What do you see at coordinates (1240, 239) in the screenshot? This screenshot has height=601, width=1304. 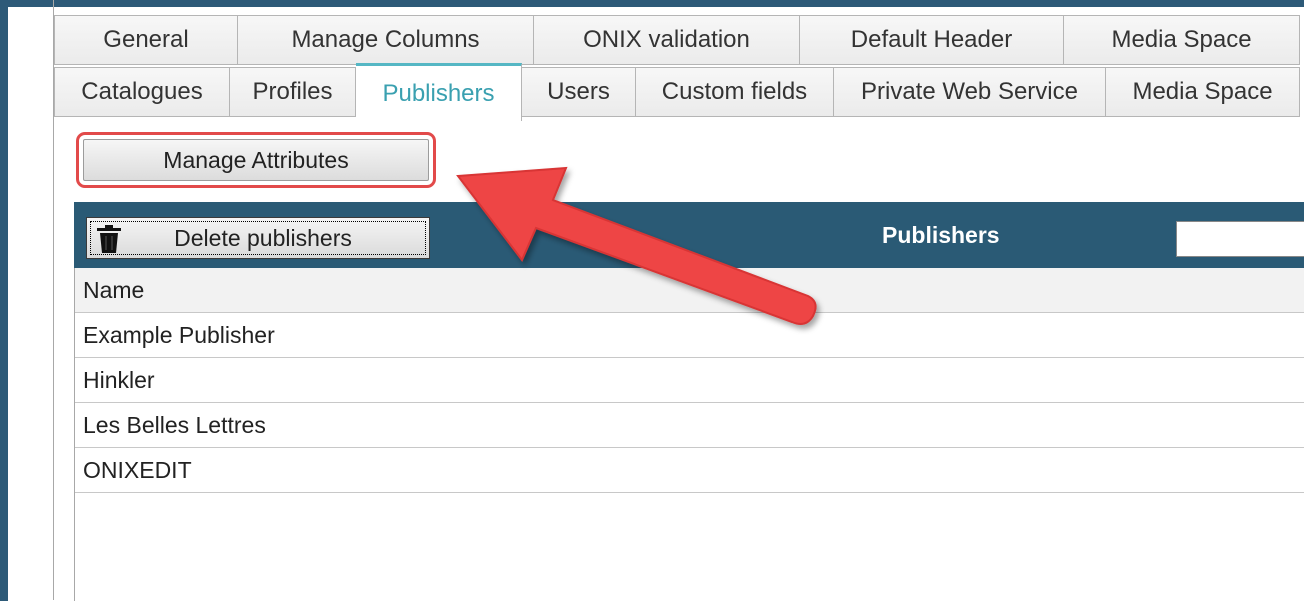 I see `filter-input` at bounding box center [1240, 239].